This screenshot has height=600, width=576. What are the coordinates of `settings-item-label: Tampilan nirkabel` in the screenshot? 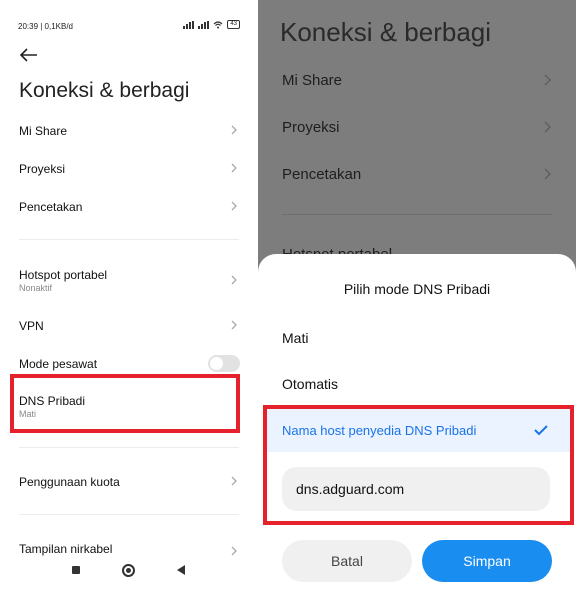 It's located at (66, 549).